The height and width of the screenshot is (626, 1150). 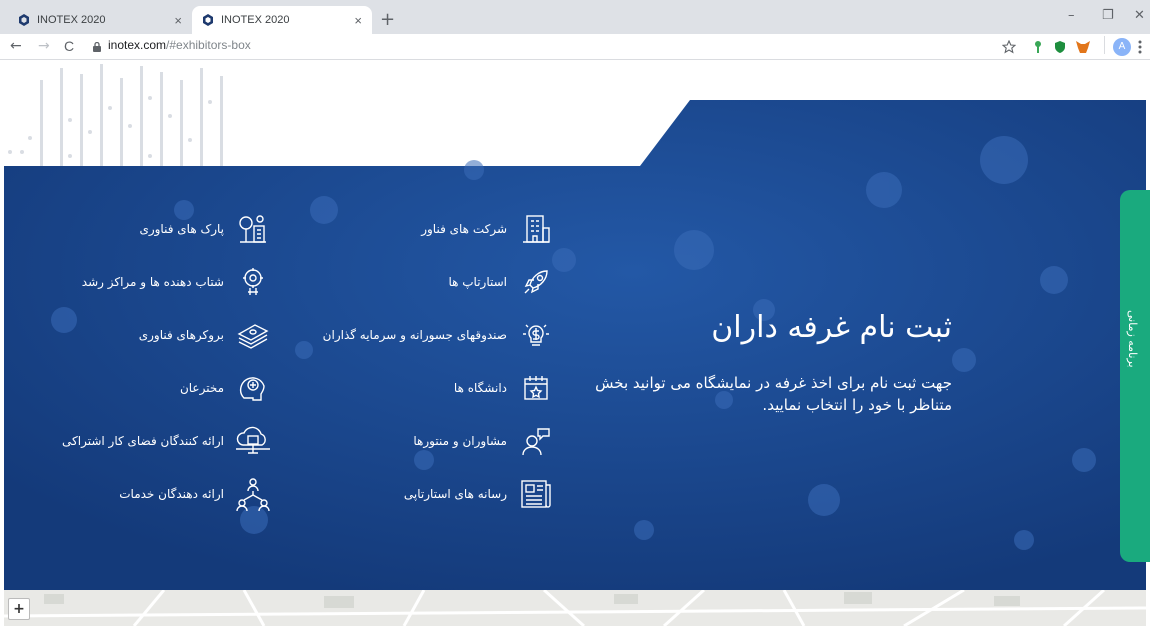 I want to click on category-item-inventors: مخترعان, so click(x=226, y=388).